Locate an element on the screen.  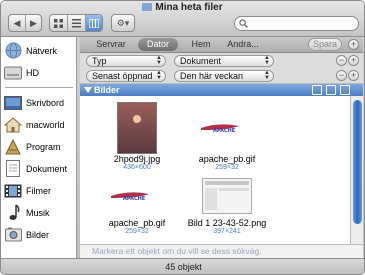
movies-icon is located at coordinates (13, 191).